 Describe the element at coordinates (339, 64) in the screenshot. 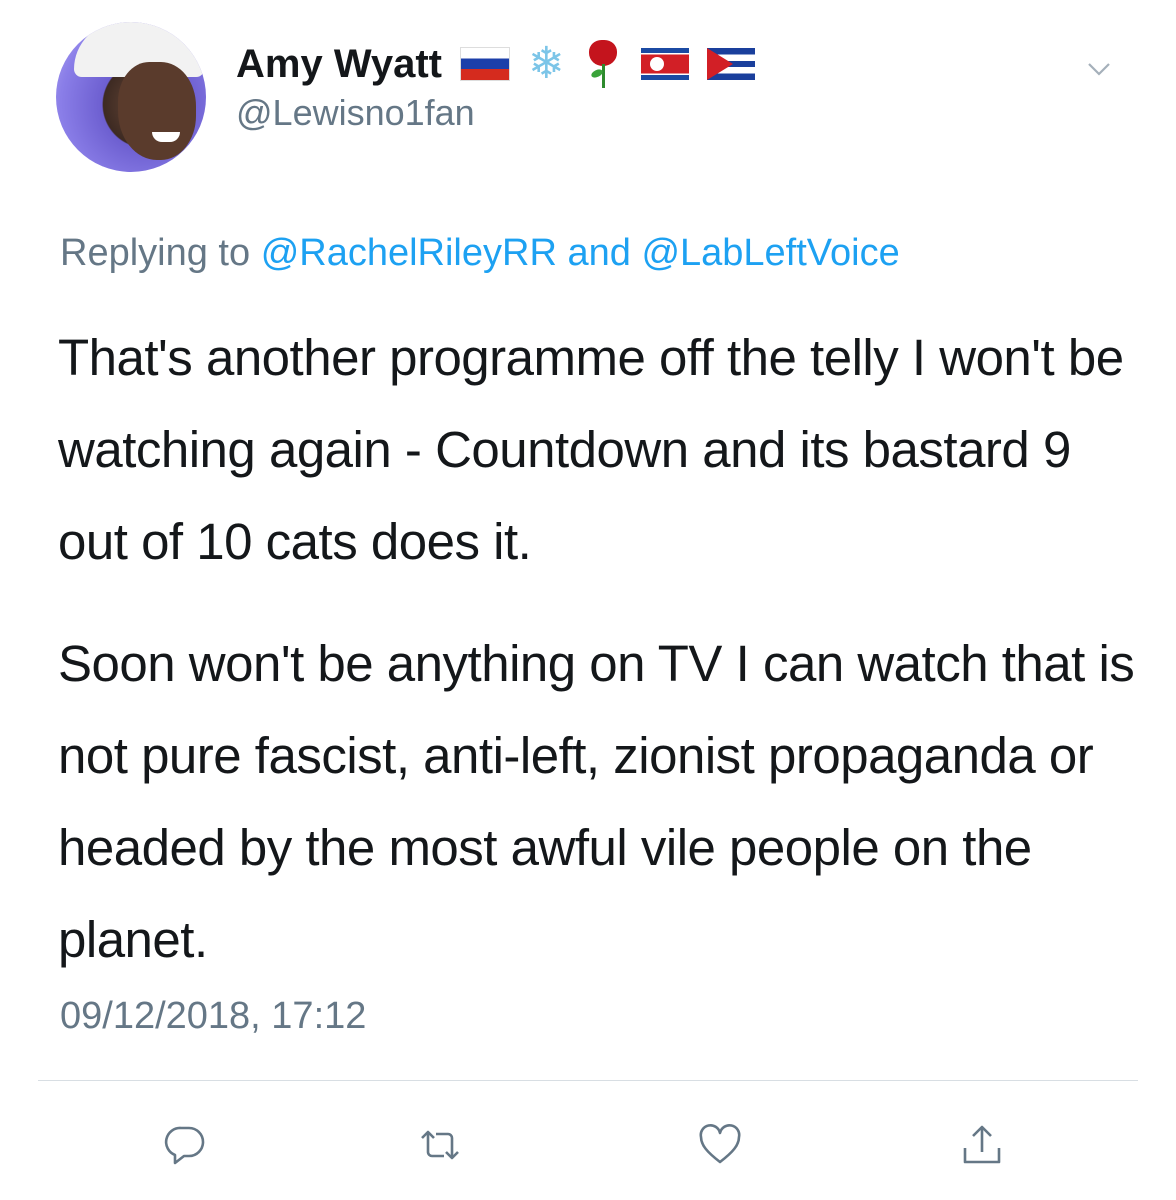

I see `display-name: Amy Wyatt` at that location.